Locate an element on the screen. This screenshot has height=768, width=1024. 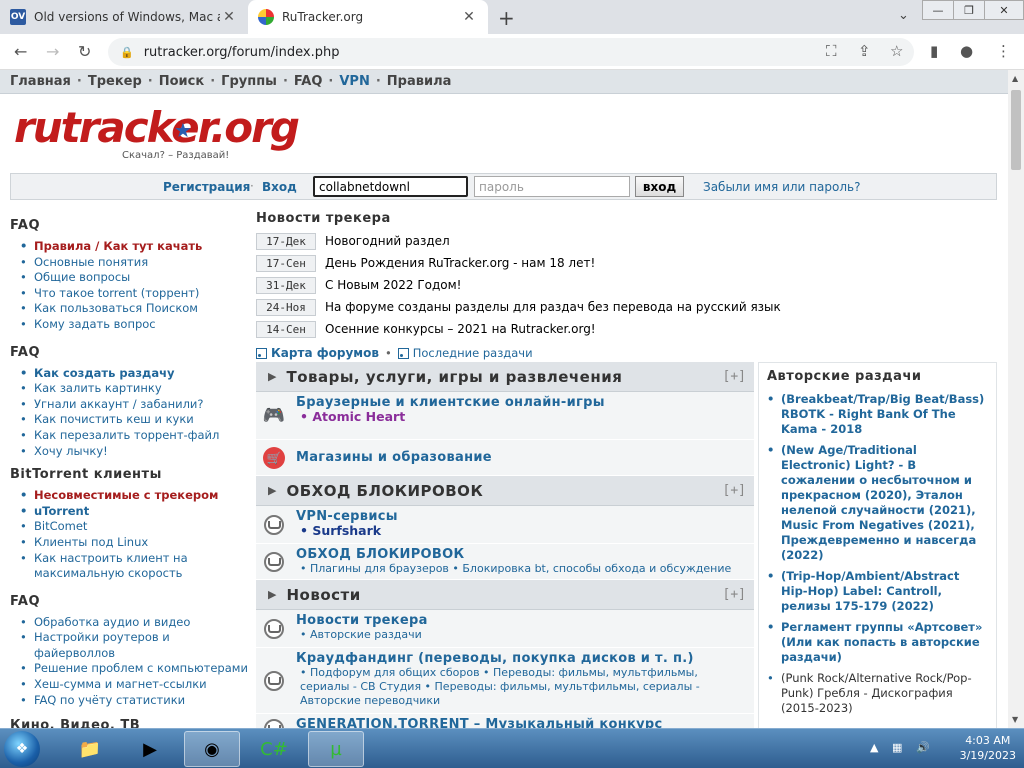
subforum-link: • Авторские раздачи is located at coordinates (525, 635).